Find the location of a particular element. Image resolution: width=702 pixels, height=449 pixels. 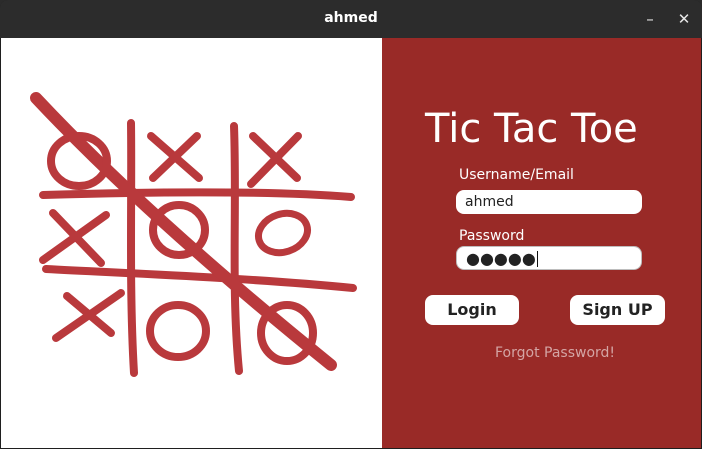

grid-horizontal-top is located at coordinates (197, 194).